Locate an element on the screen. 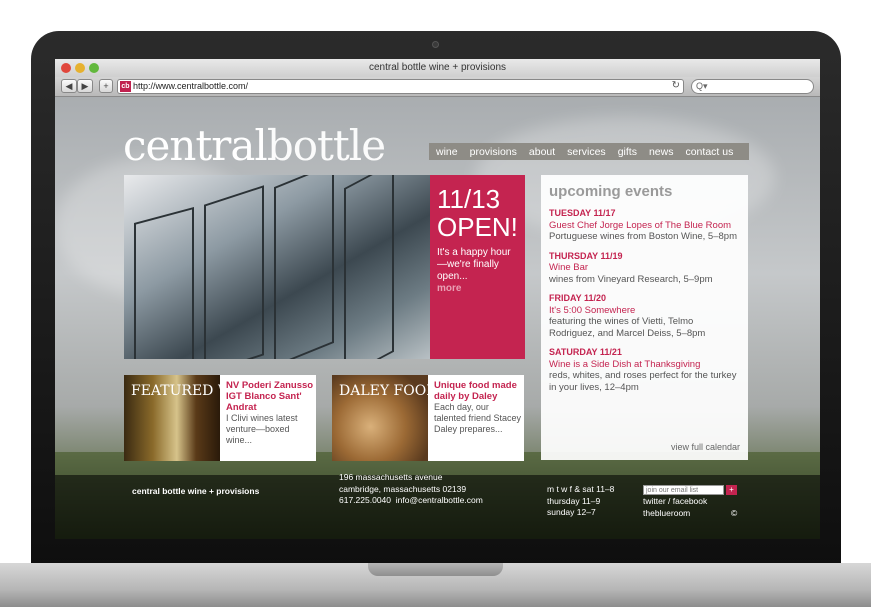  logo-light-text: central is located at coordinates (195, 145).